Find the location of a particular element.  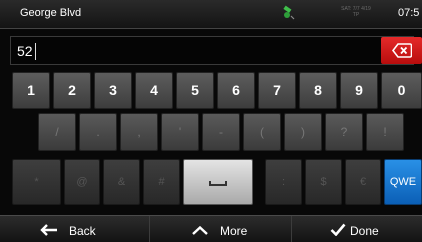

back-label: Back is located at coordinates (82, 231).